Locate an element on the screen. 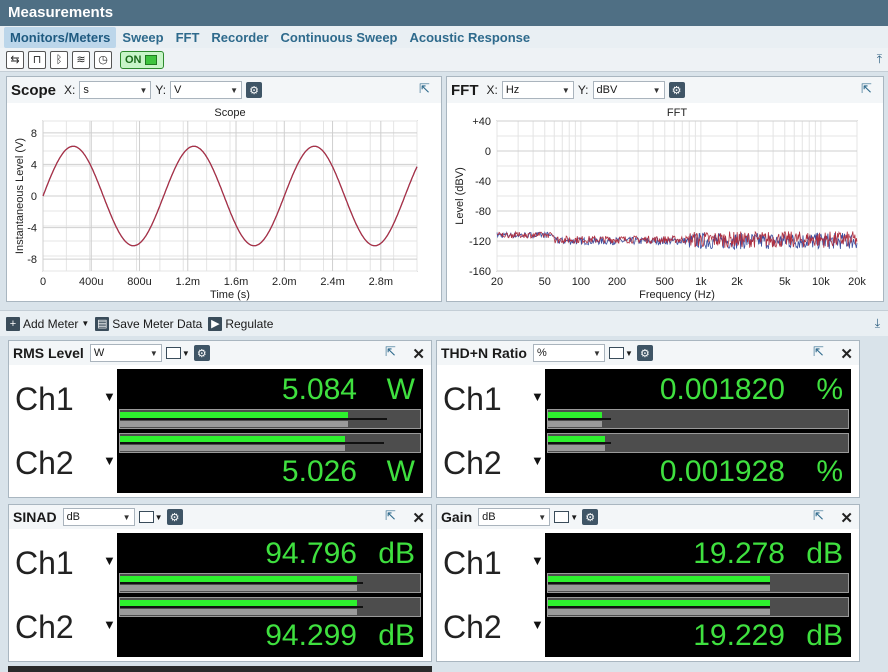 The width and height of the screenshot is (888, 672). fft-x-unit-select: Hz ▼ is located at coordinates (537, 90).